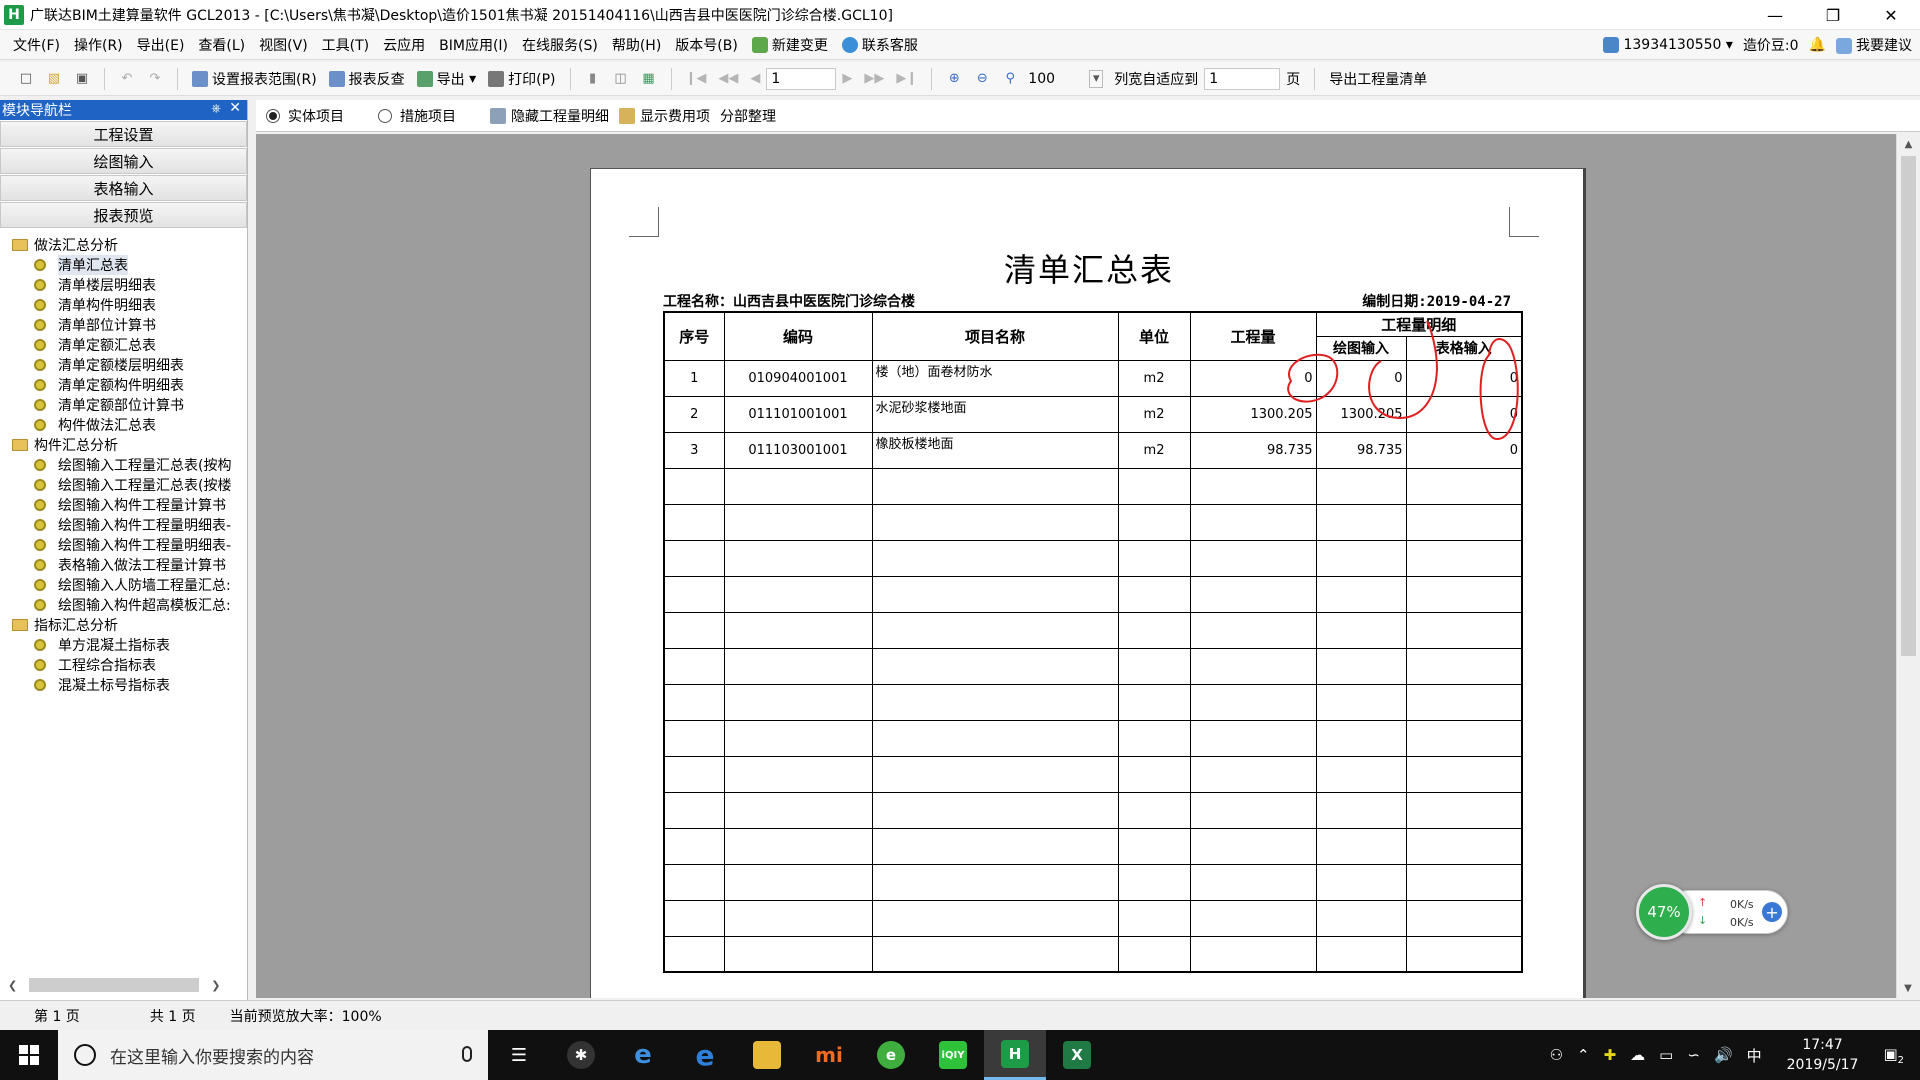 The image size is (1920, 1080). I want to click on tree-report-item: 构件做法汇总表, so click(123, 425).